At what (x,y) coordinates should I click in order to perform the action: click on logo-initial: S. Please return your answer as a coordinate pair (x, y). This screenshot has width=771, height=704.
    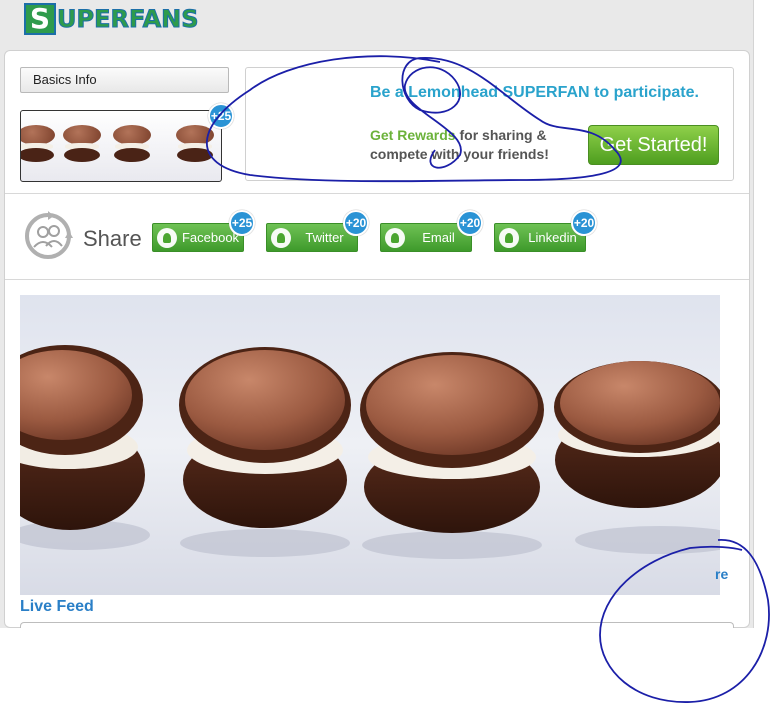
    Looking at the image, I should click on (40, 19).